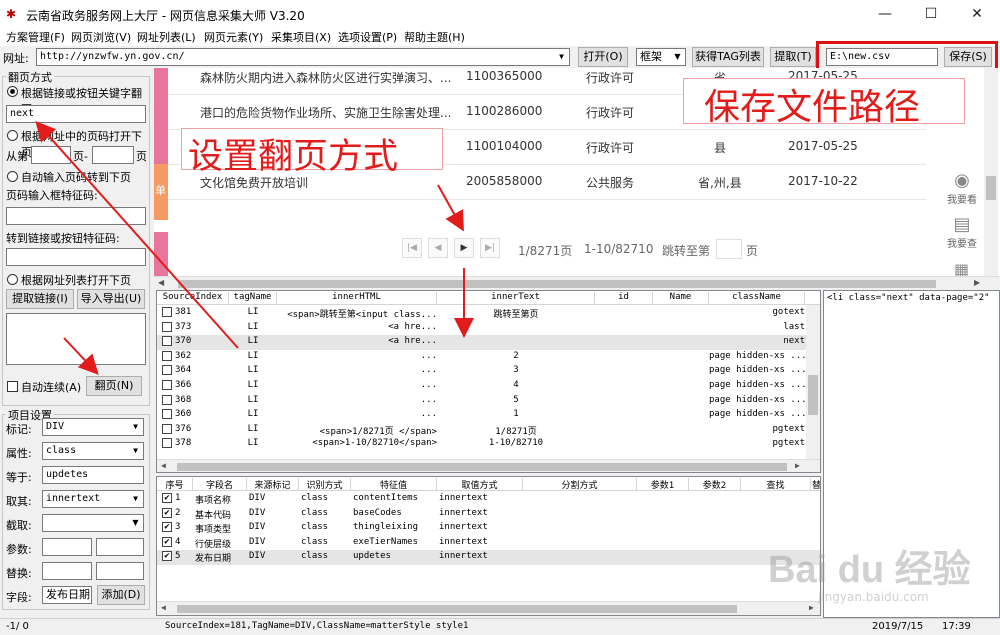 Image resolution: width=1000 pixels, height=635 pixels. Describe the element at coordinates (450, 208) in the screenshot. I see `arrow-to-next-button` at that location.